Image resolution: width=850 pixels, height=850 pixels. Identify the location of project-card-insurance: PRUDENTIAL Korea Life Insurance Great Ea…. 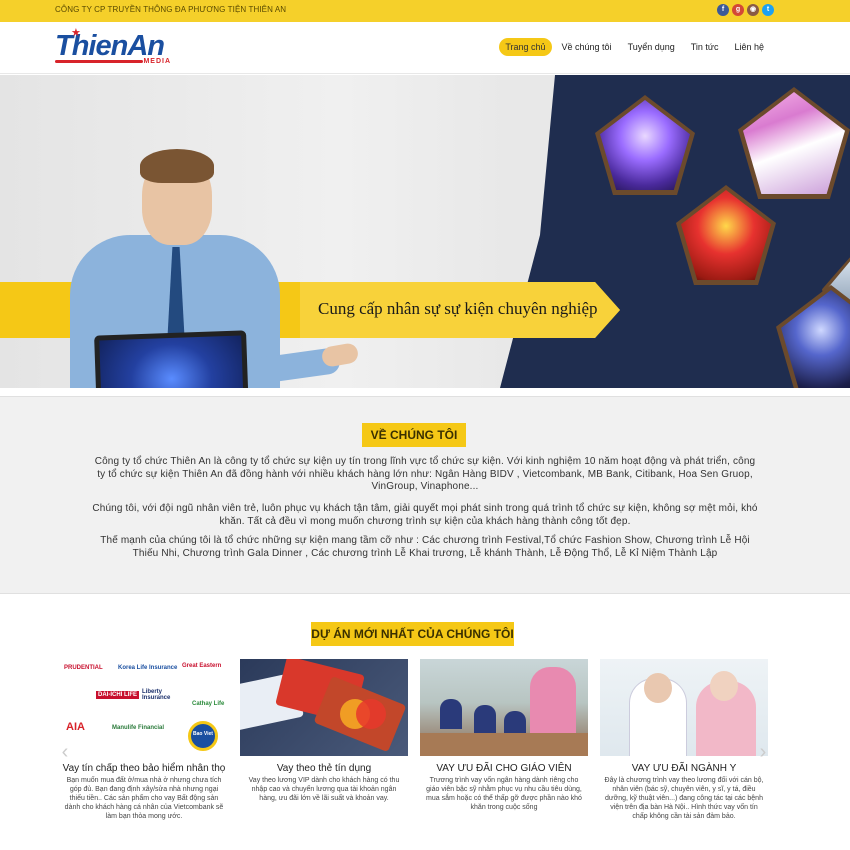
(144, 740).